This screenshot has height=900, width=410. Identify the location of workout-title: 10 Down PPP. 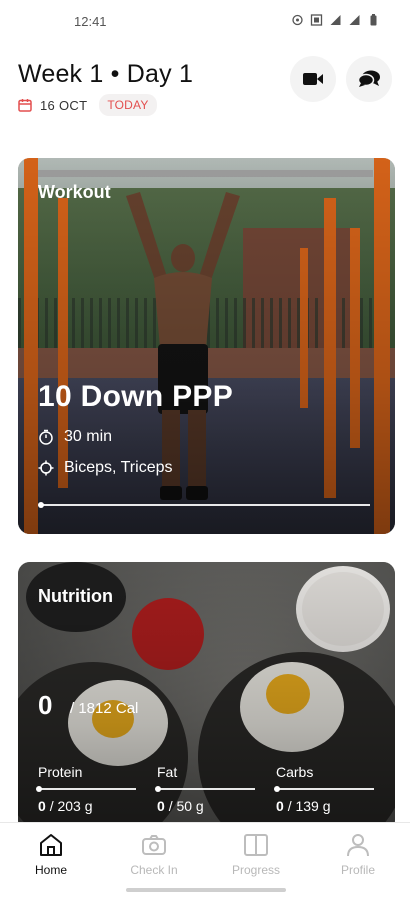
(136, 396).